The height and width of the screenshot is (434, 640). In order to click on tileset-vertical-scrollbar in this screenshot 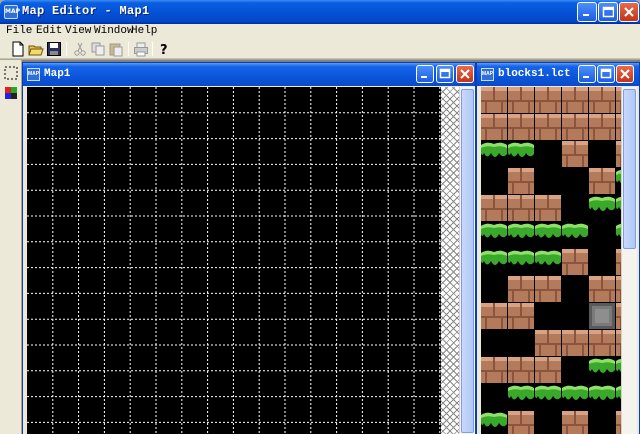, I will do `click(629, 260)`.